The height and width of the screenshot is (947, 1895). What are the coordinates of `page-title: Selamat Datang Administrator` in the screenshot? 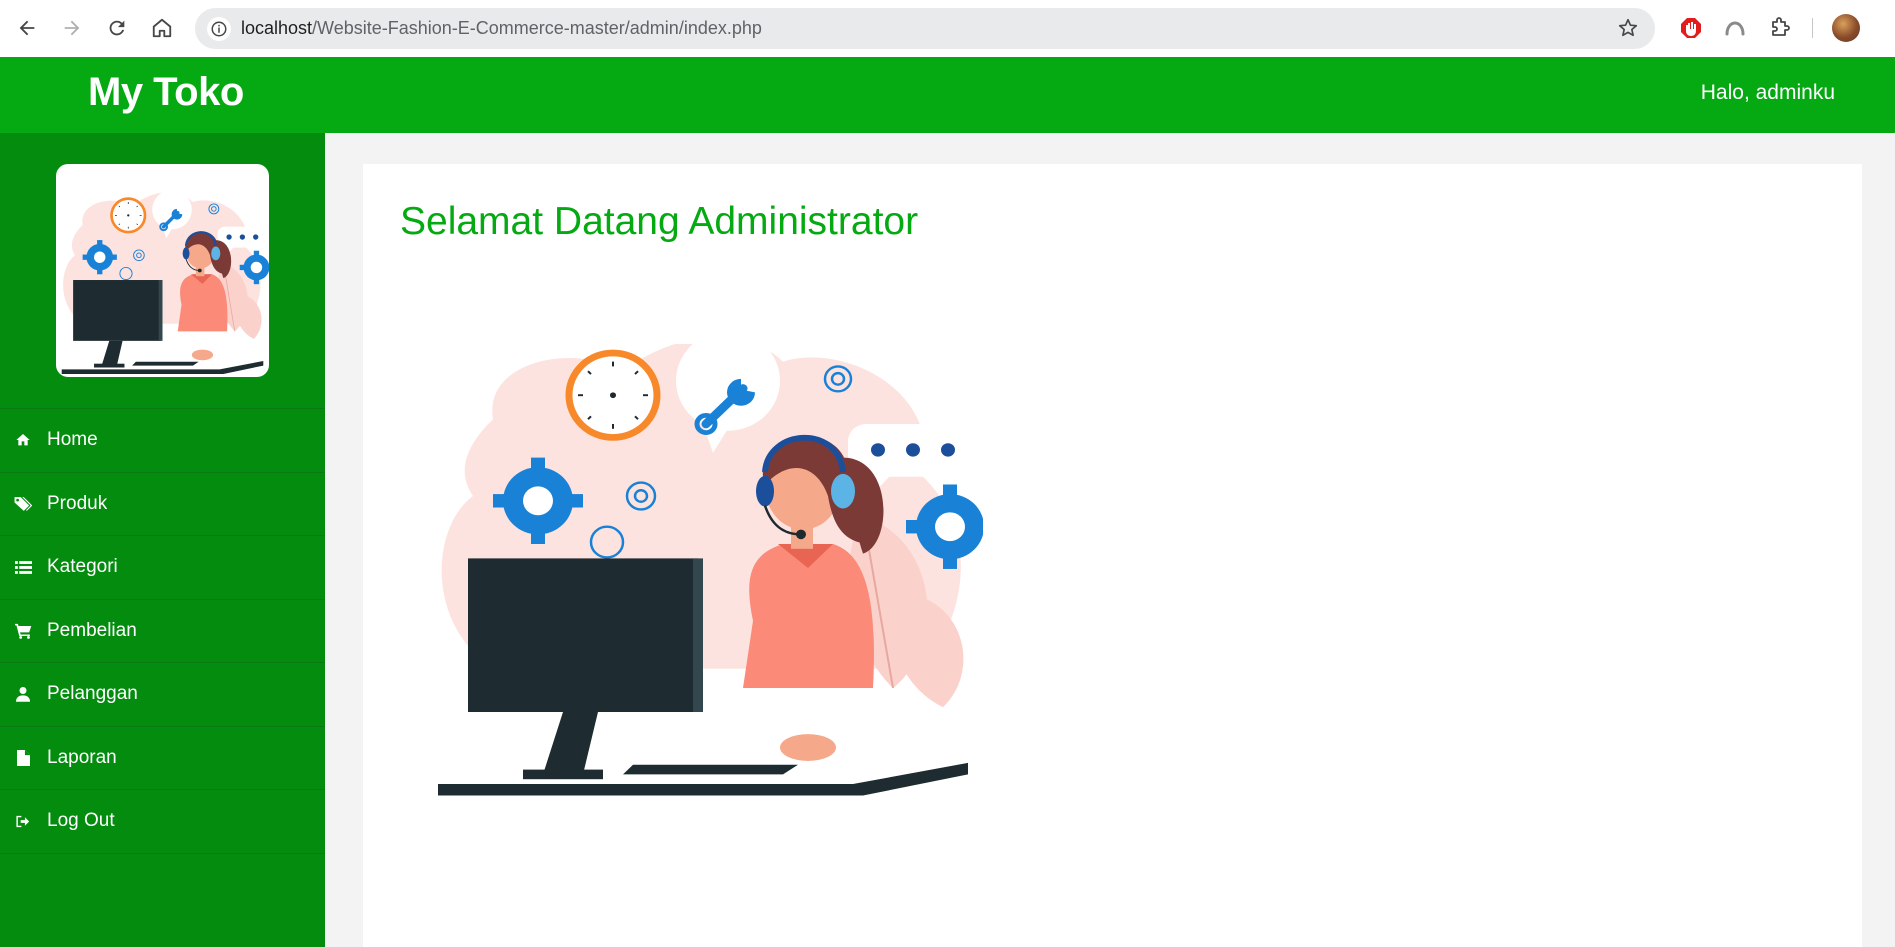 It's located at (659, 221).